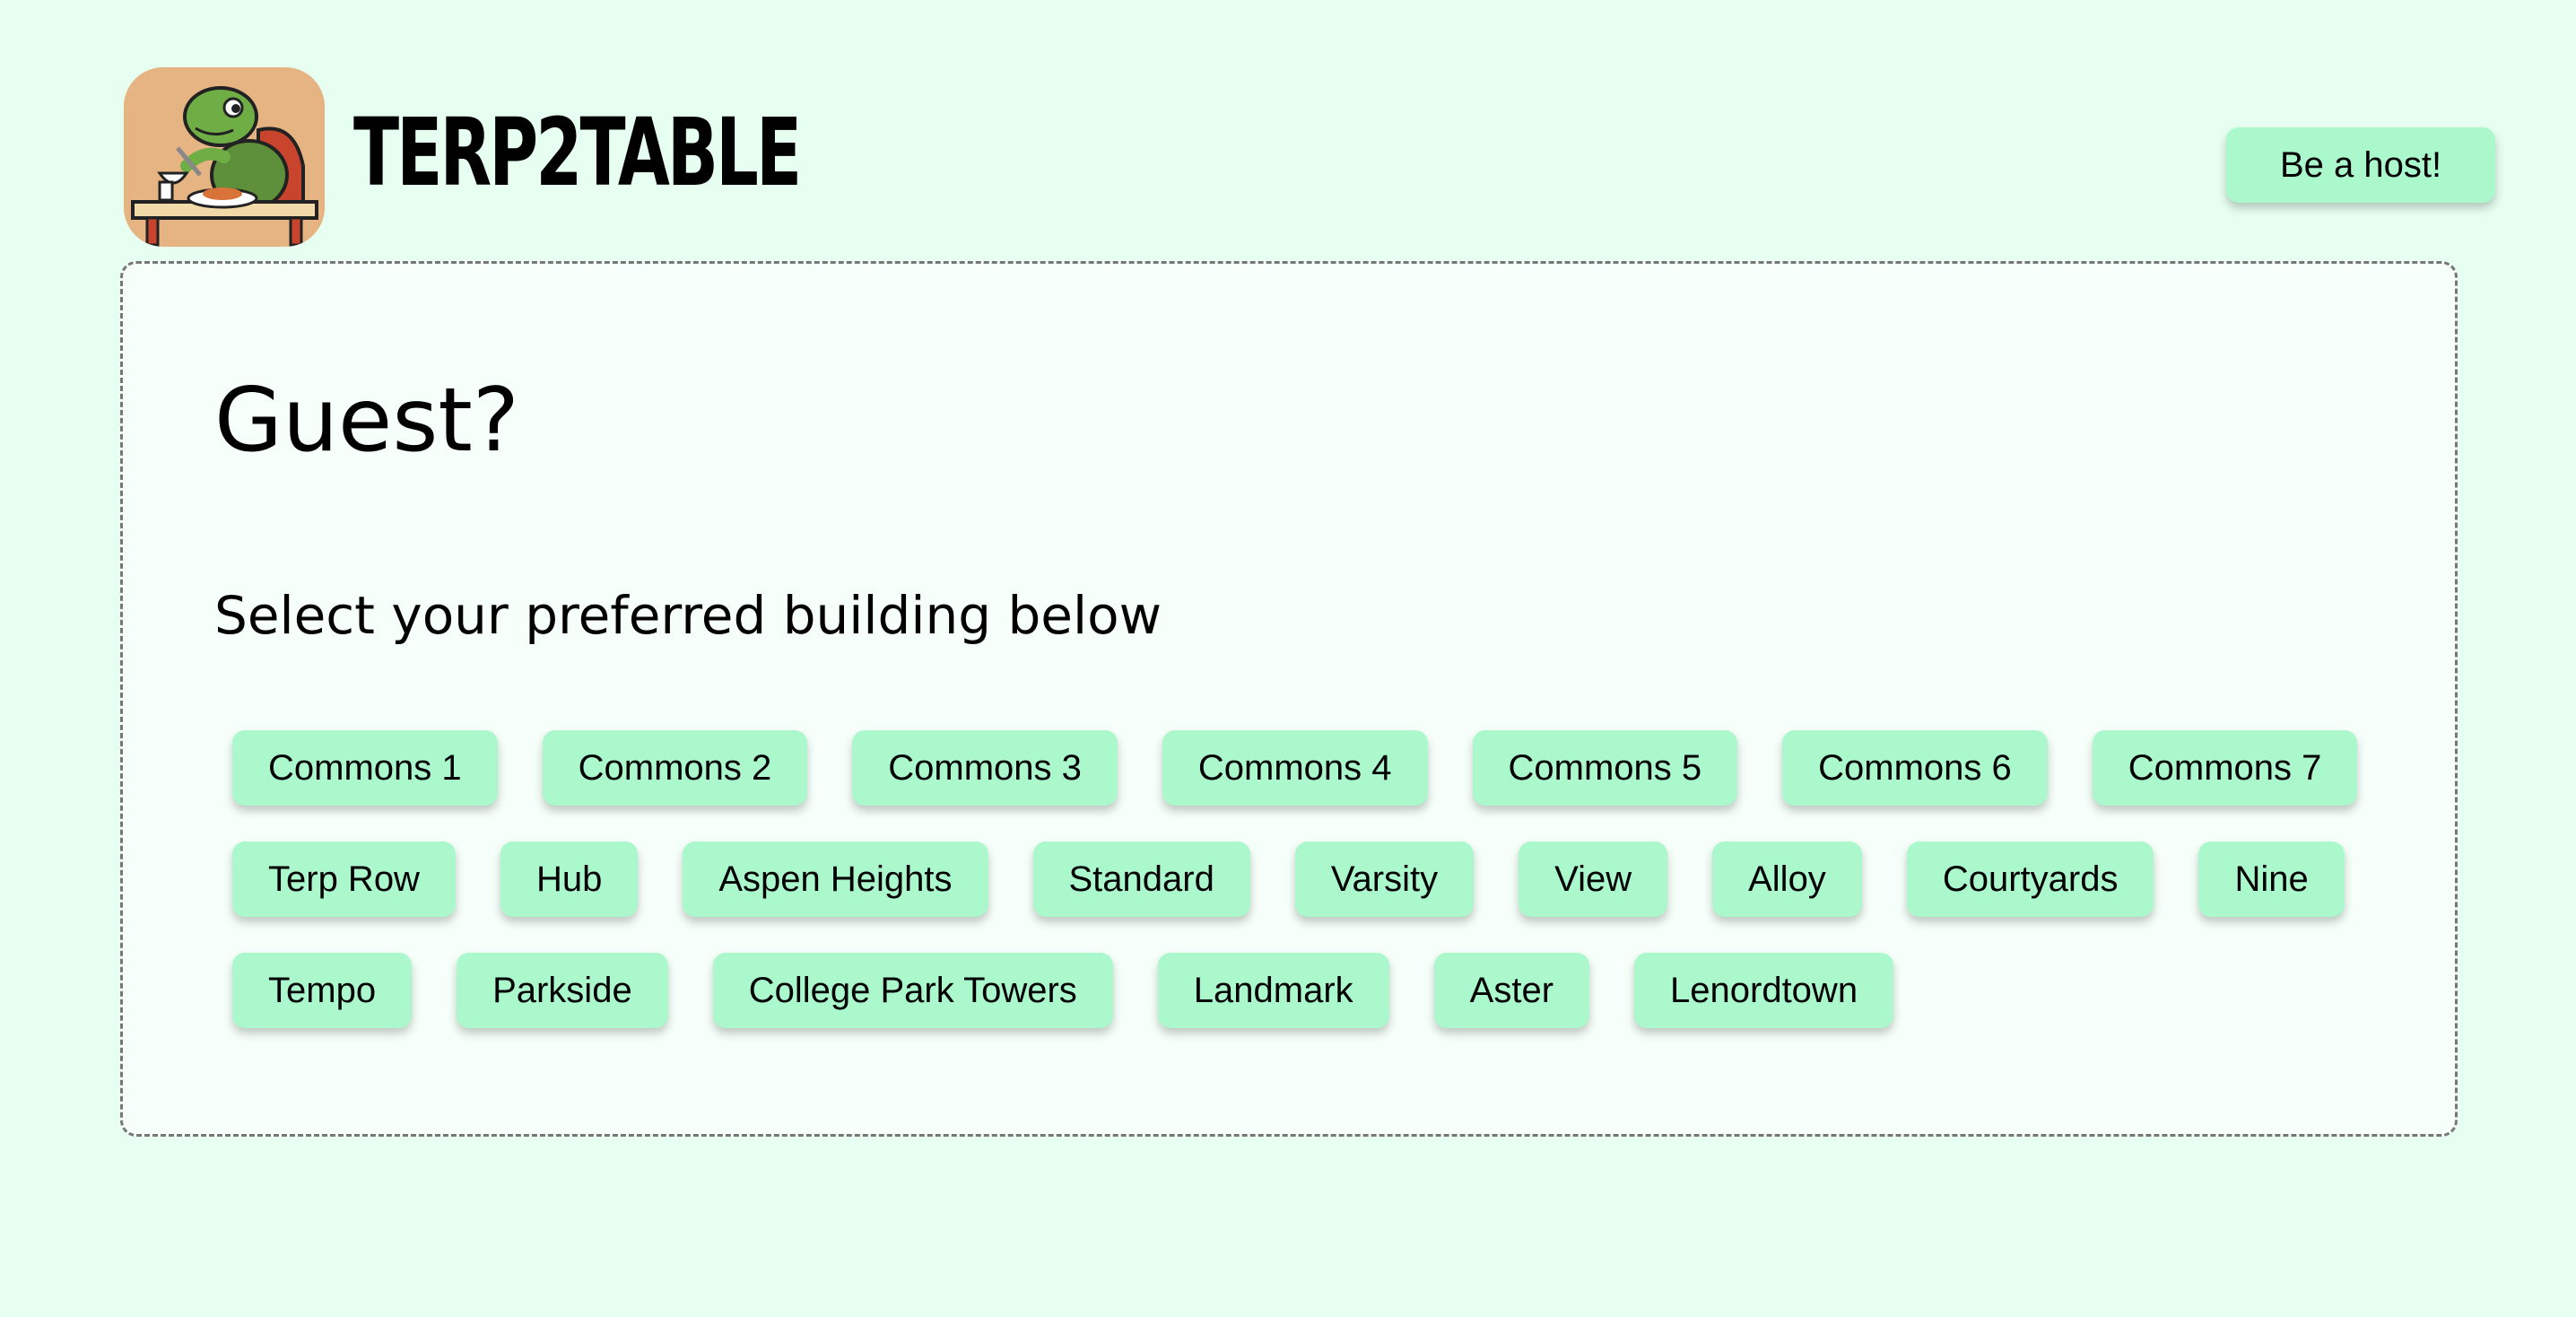  I want to click on building-button-lenordtown: Lenordtown, so click(1764, 990).